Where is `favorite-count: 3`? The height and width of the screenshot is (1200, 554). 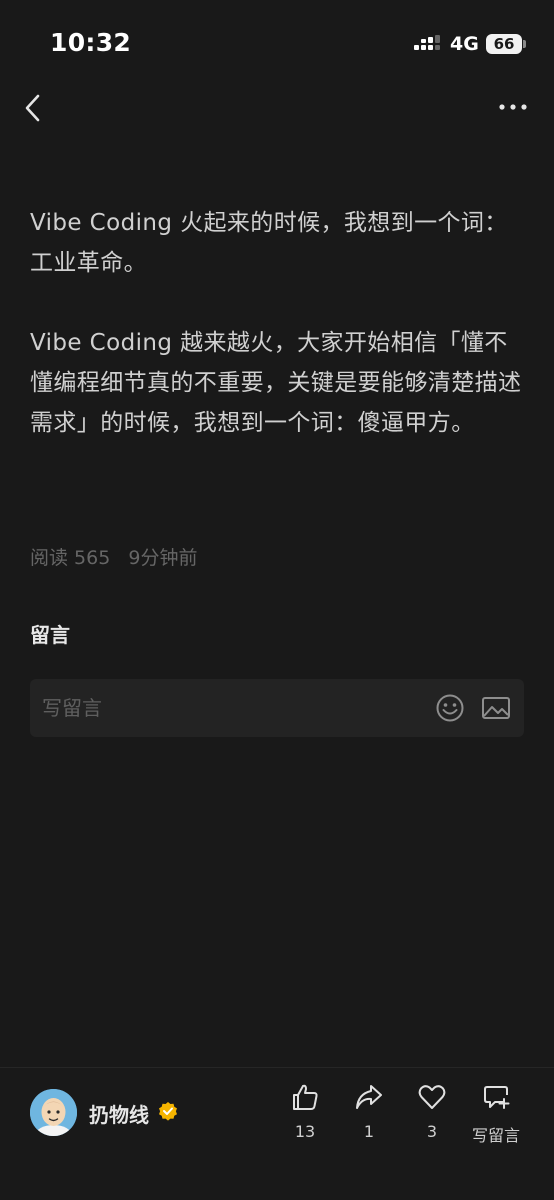
favorite-count: 3 is located at coordinates (432, 1131).